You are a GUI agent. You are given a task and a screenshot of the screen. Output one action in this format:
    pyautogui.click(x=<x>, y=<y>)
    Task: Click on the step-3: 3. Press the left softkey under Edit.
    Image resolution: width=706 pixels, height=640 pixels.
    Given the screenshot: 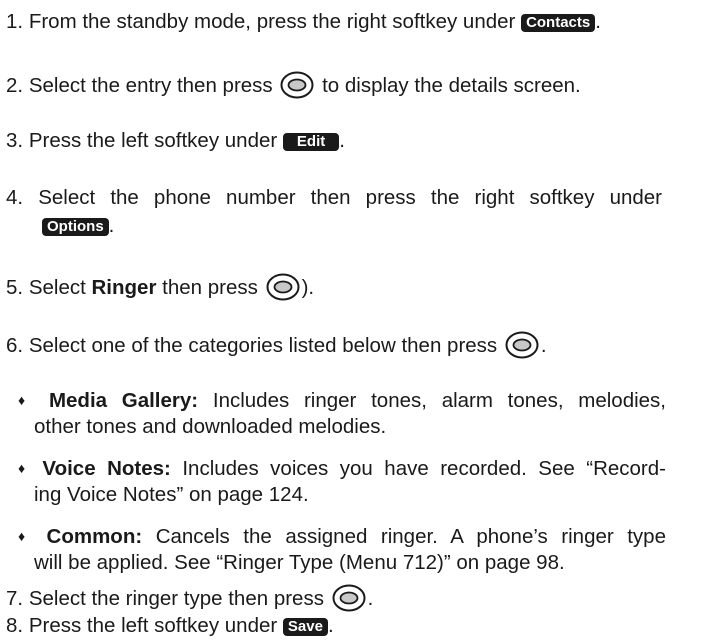 What is the action you would take?
    pyautogui.click(x=175, y=141)
    